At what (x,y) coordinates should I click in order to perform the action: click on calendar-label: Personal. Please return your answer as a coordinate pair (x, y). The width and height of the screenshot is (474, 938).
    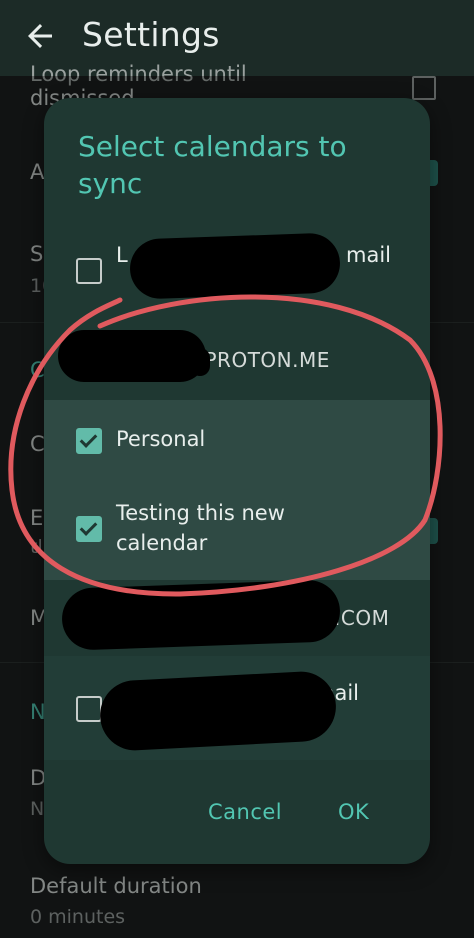
    Looking at the image, I should click on (161, 439).